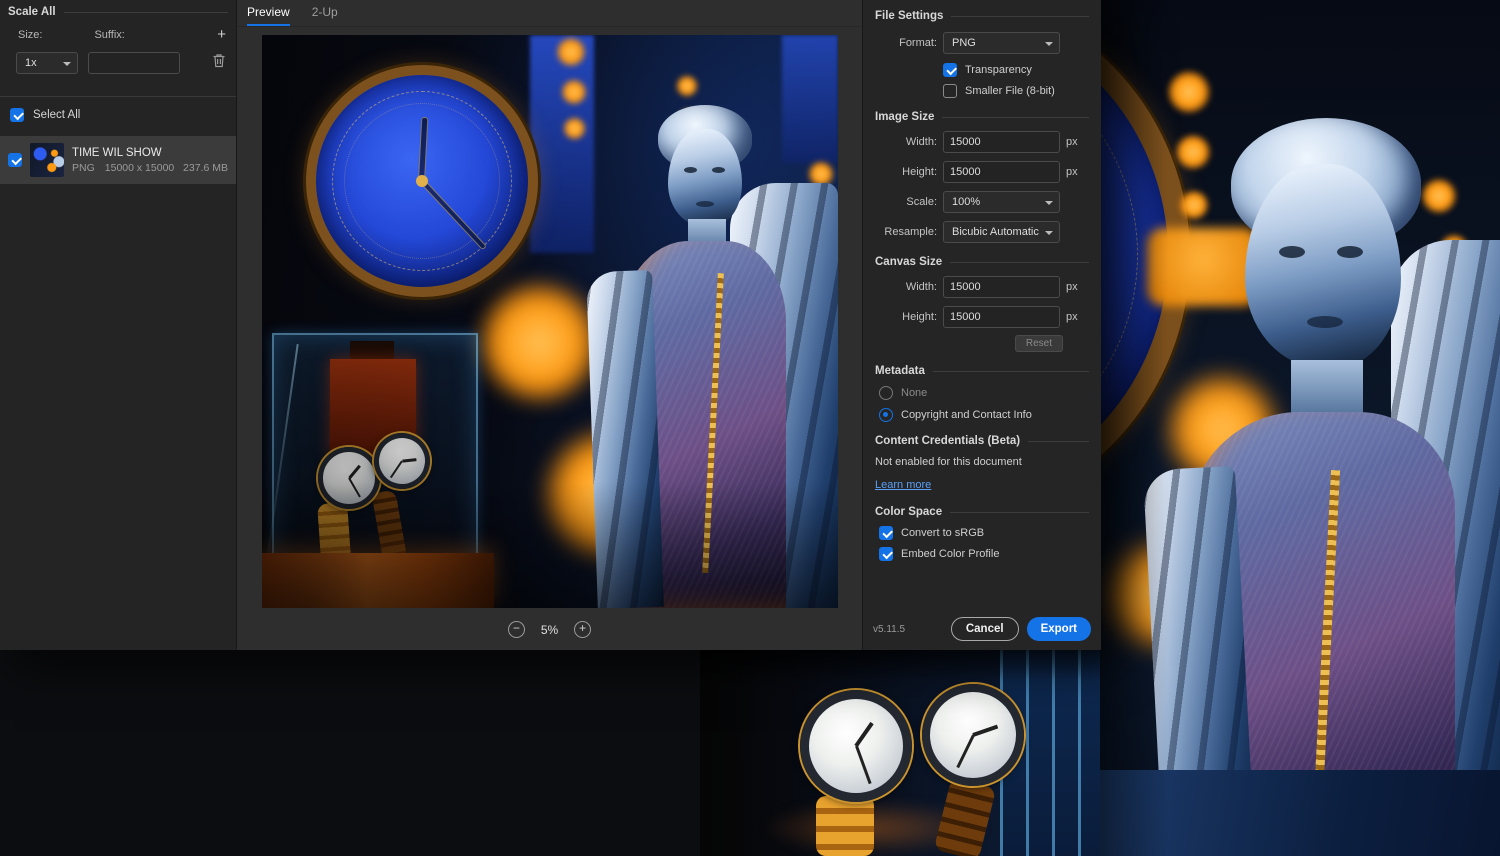 This screenshot has height=856, width=1500. I want to click on image-height-unit: px, so click(1072, 172).